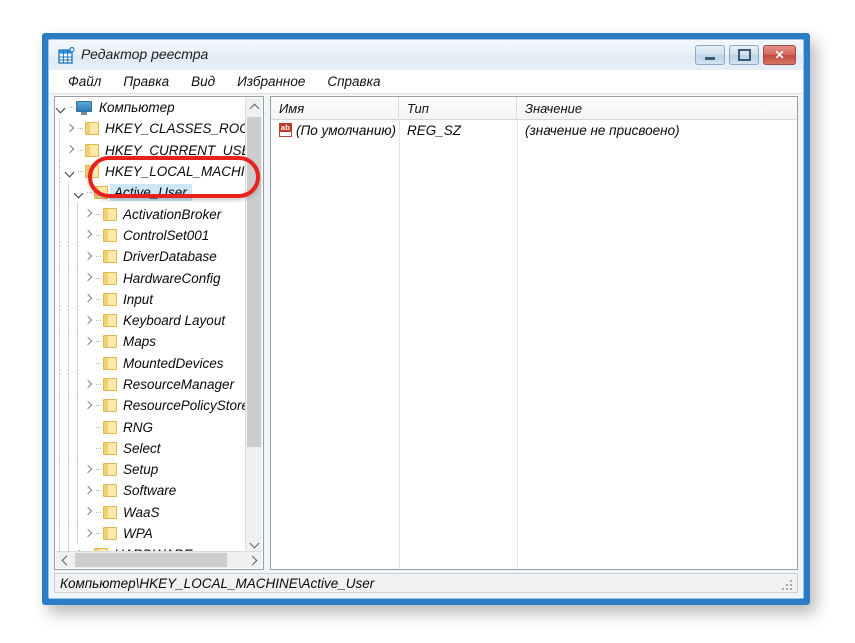 The image size is (855, 643). I want to click on tree-horizontal-scrollbar-thumb, so click(151, 560).